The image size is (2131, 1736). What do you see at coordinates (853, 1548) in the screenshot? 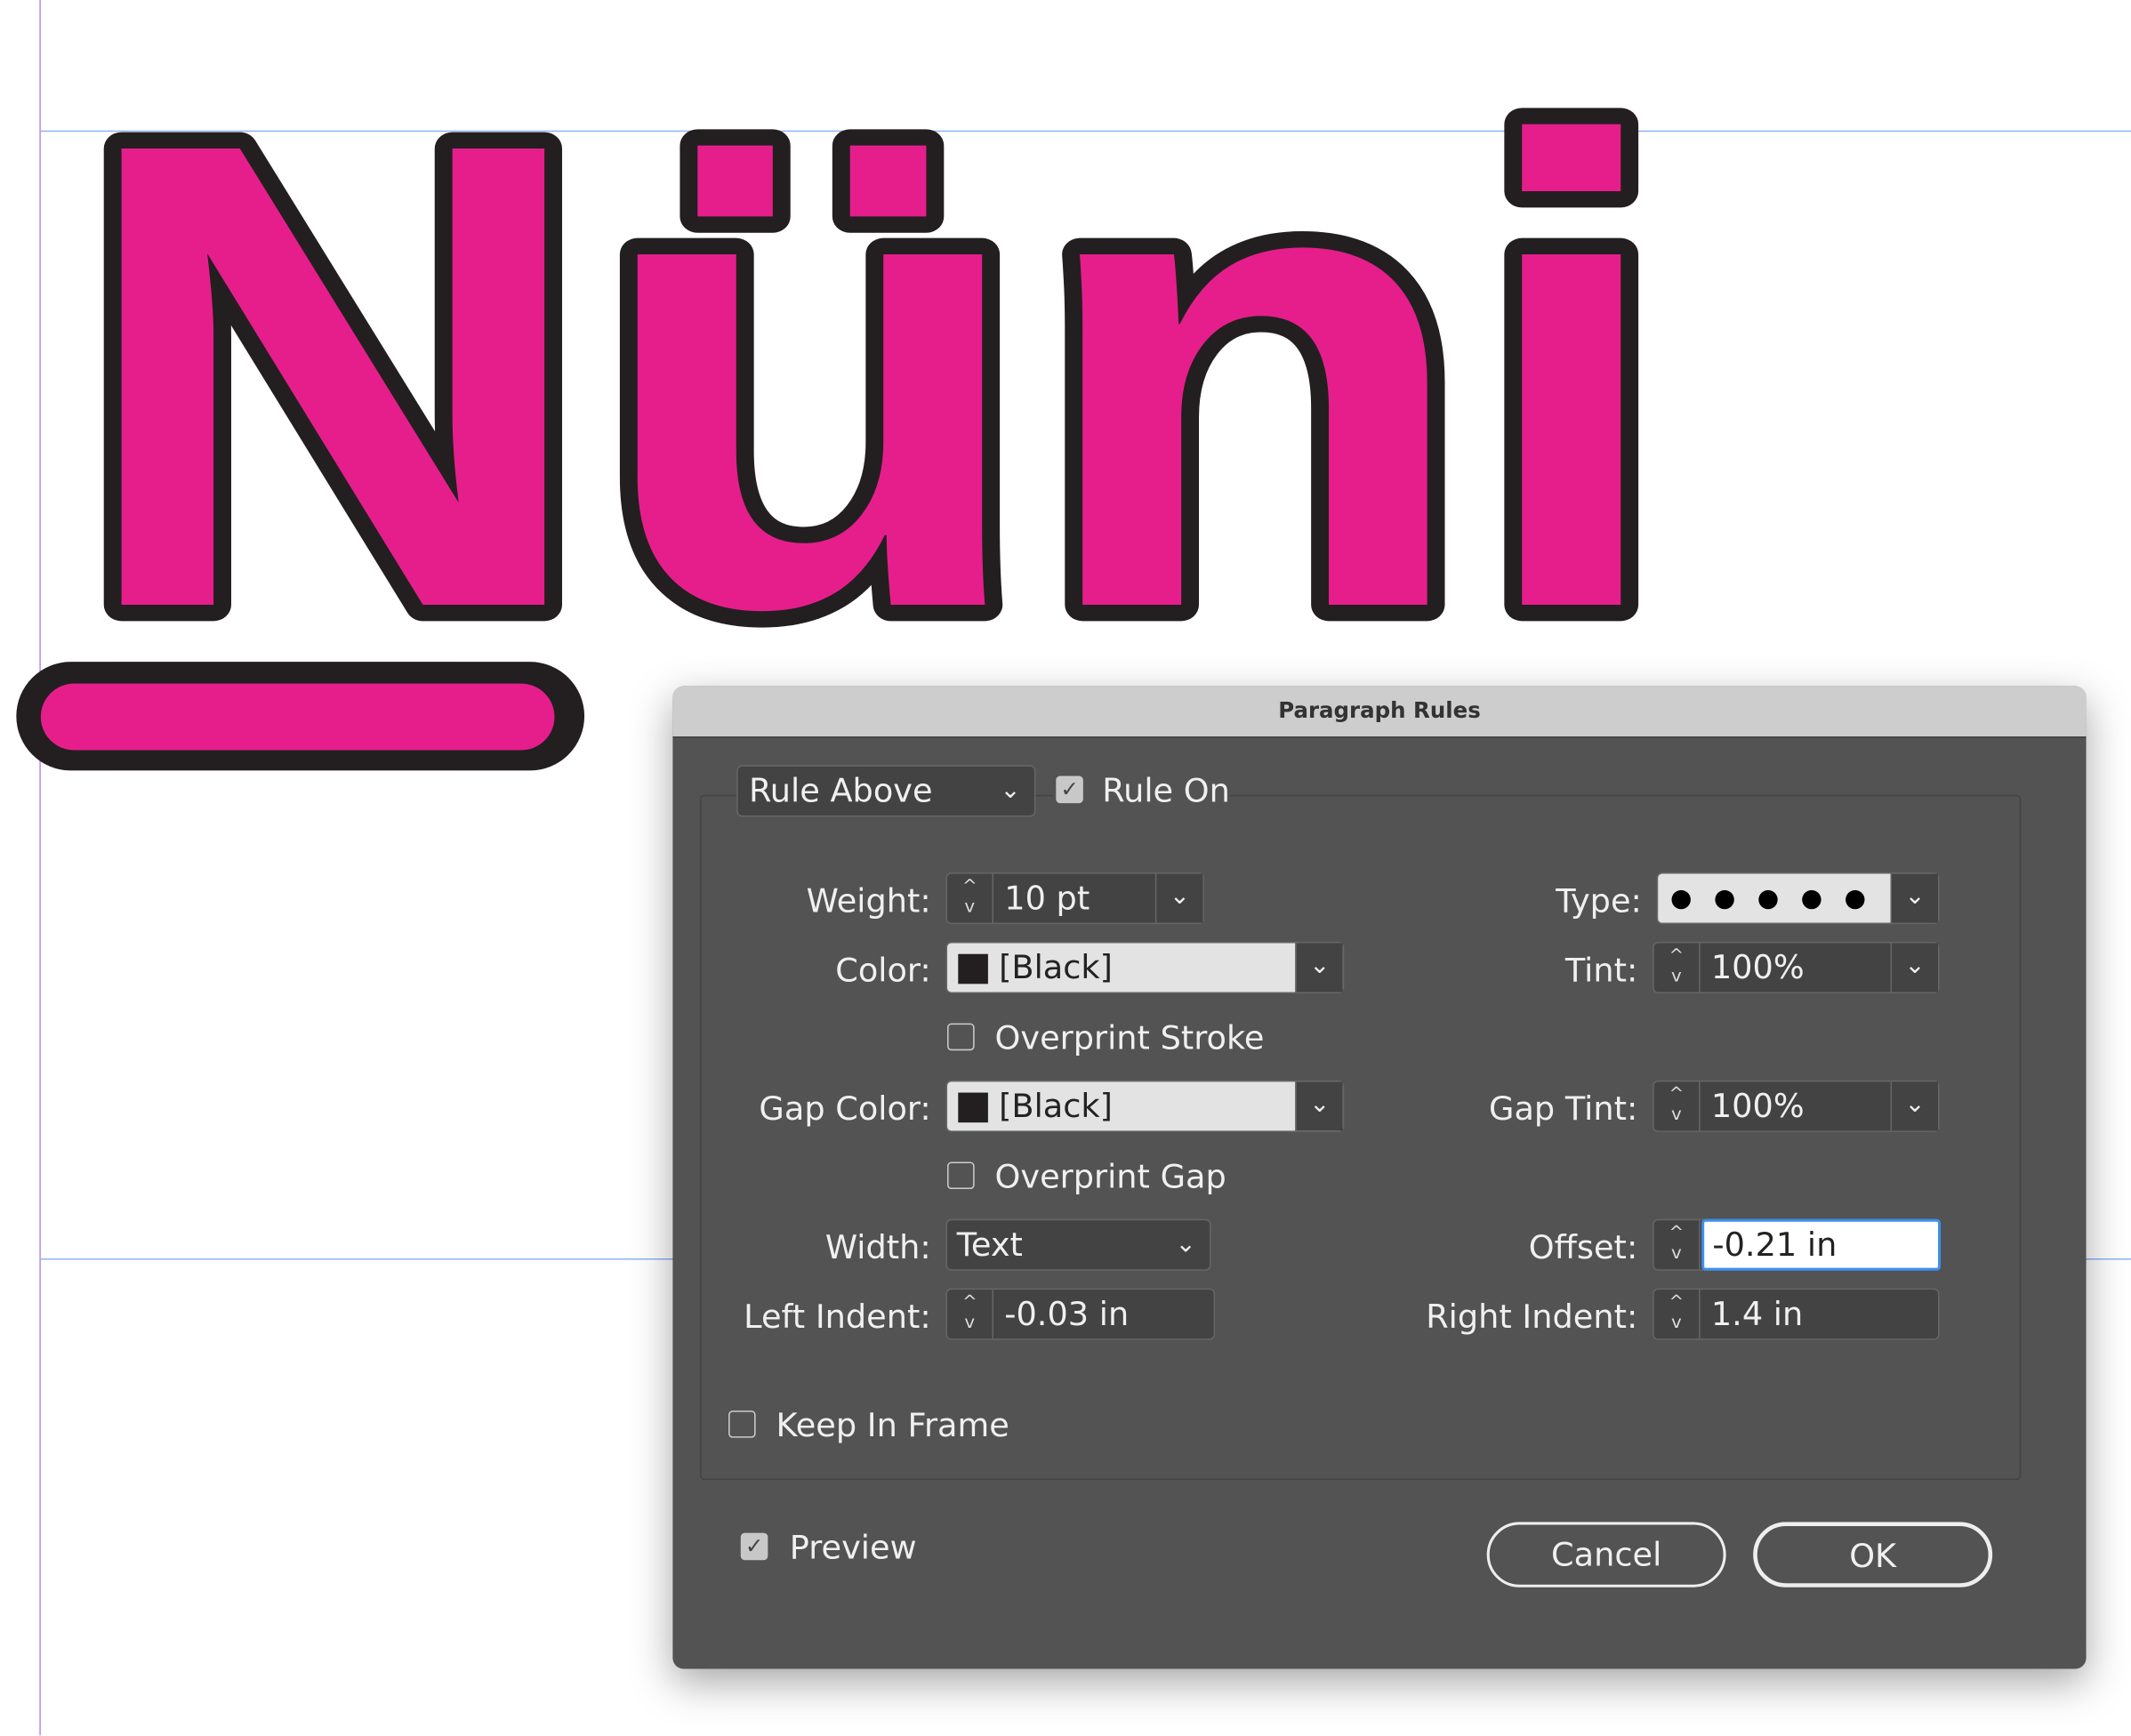
I see `preview-label: Preview` at bounding box center [853, 1548].